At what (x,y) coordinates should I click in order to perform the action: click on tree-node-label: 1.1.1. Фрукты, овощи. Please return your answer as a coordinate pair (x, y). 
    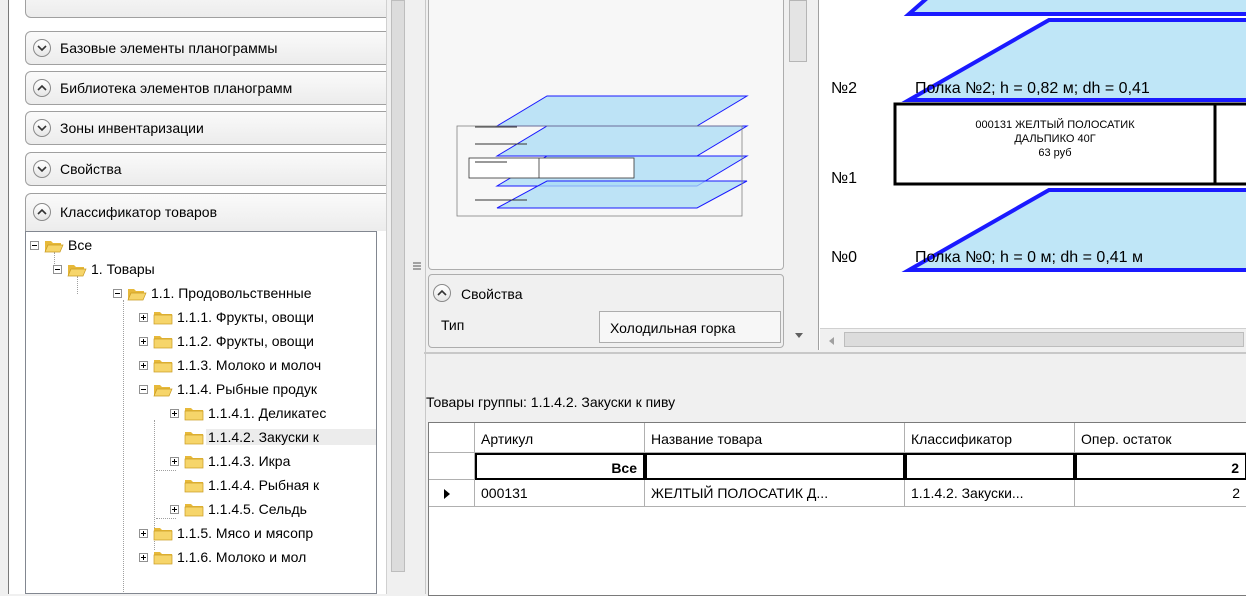
    Looking at the image, I should click on (245, 317).